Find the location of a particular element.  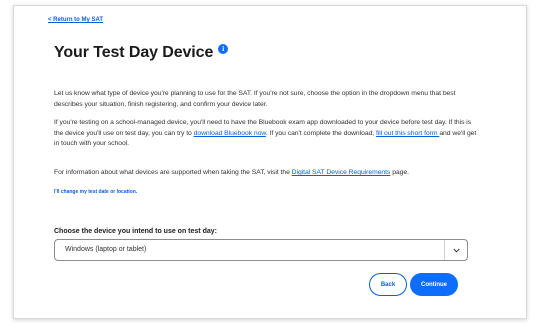

school-device-text-2: . If you can't complete the download, is located at coordinates (320, 133).